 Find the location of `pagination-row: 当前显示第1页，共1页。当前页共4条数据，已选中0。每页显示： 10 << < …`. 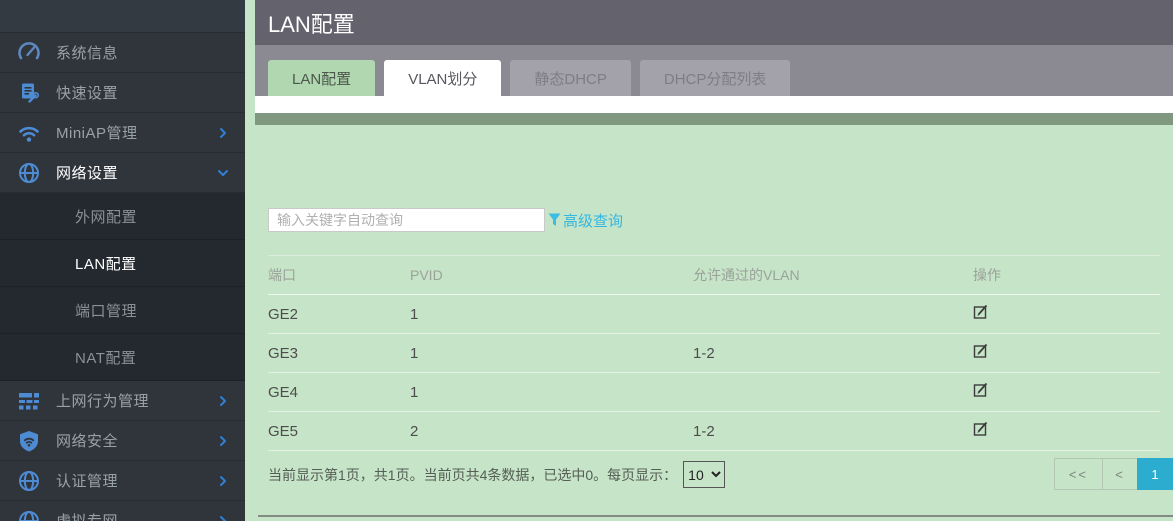

pagination-row: 当前显示第1页，共1页。当前页共4条数据，已选中0。每页显示： 10 << < … is located at coordinates (720, 474).